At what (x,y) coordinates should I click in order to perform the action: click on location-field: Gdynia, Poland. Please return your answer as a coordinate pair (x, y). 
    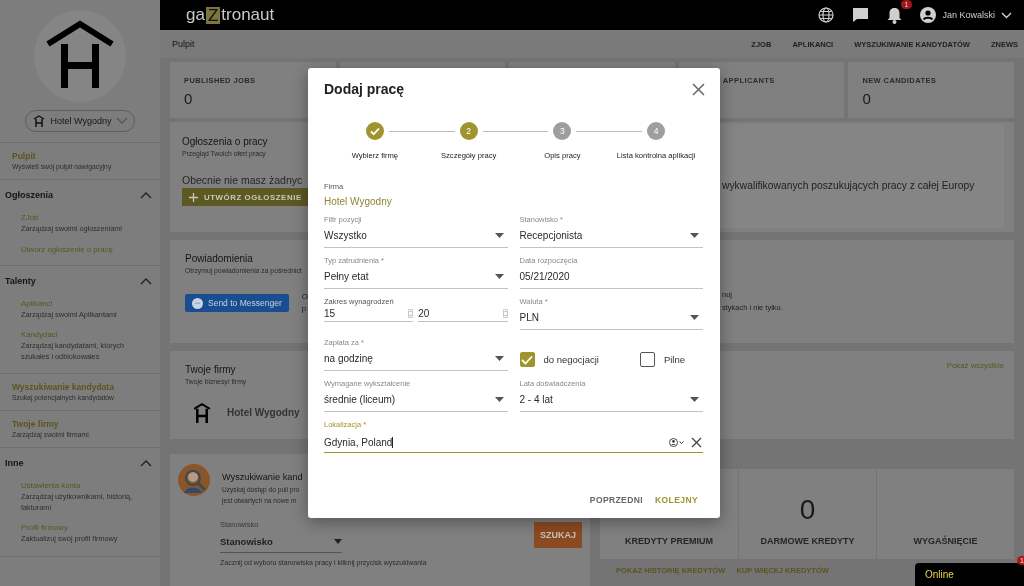
    Looking at the image, I should click on (513, 442).